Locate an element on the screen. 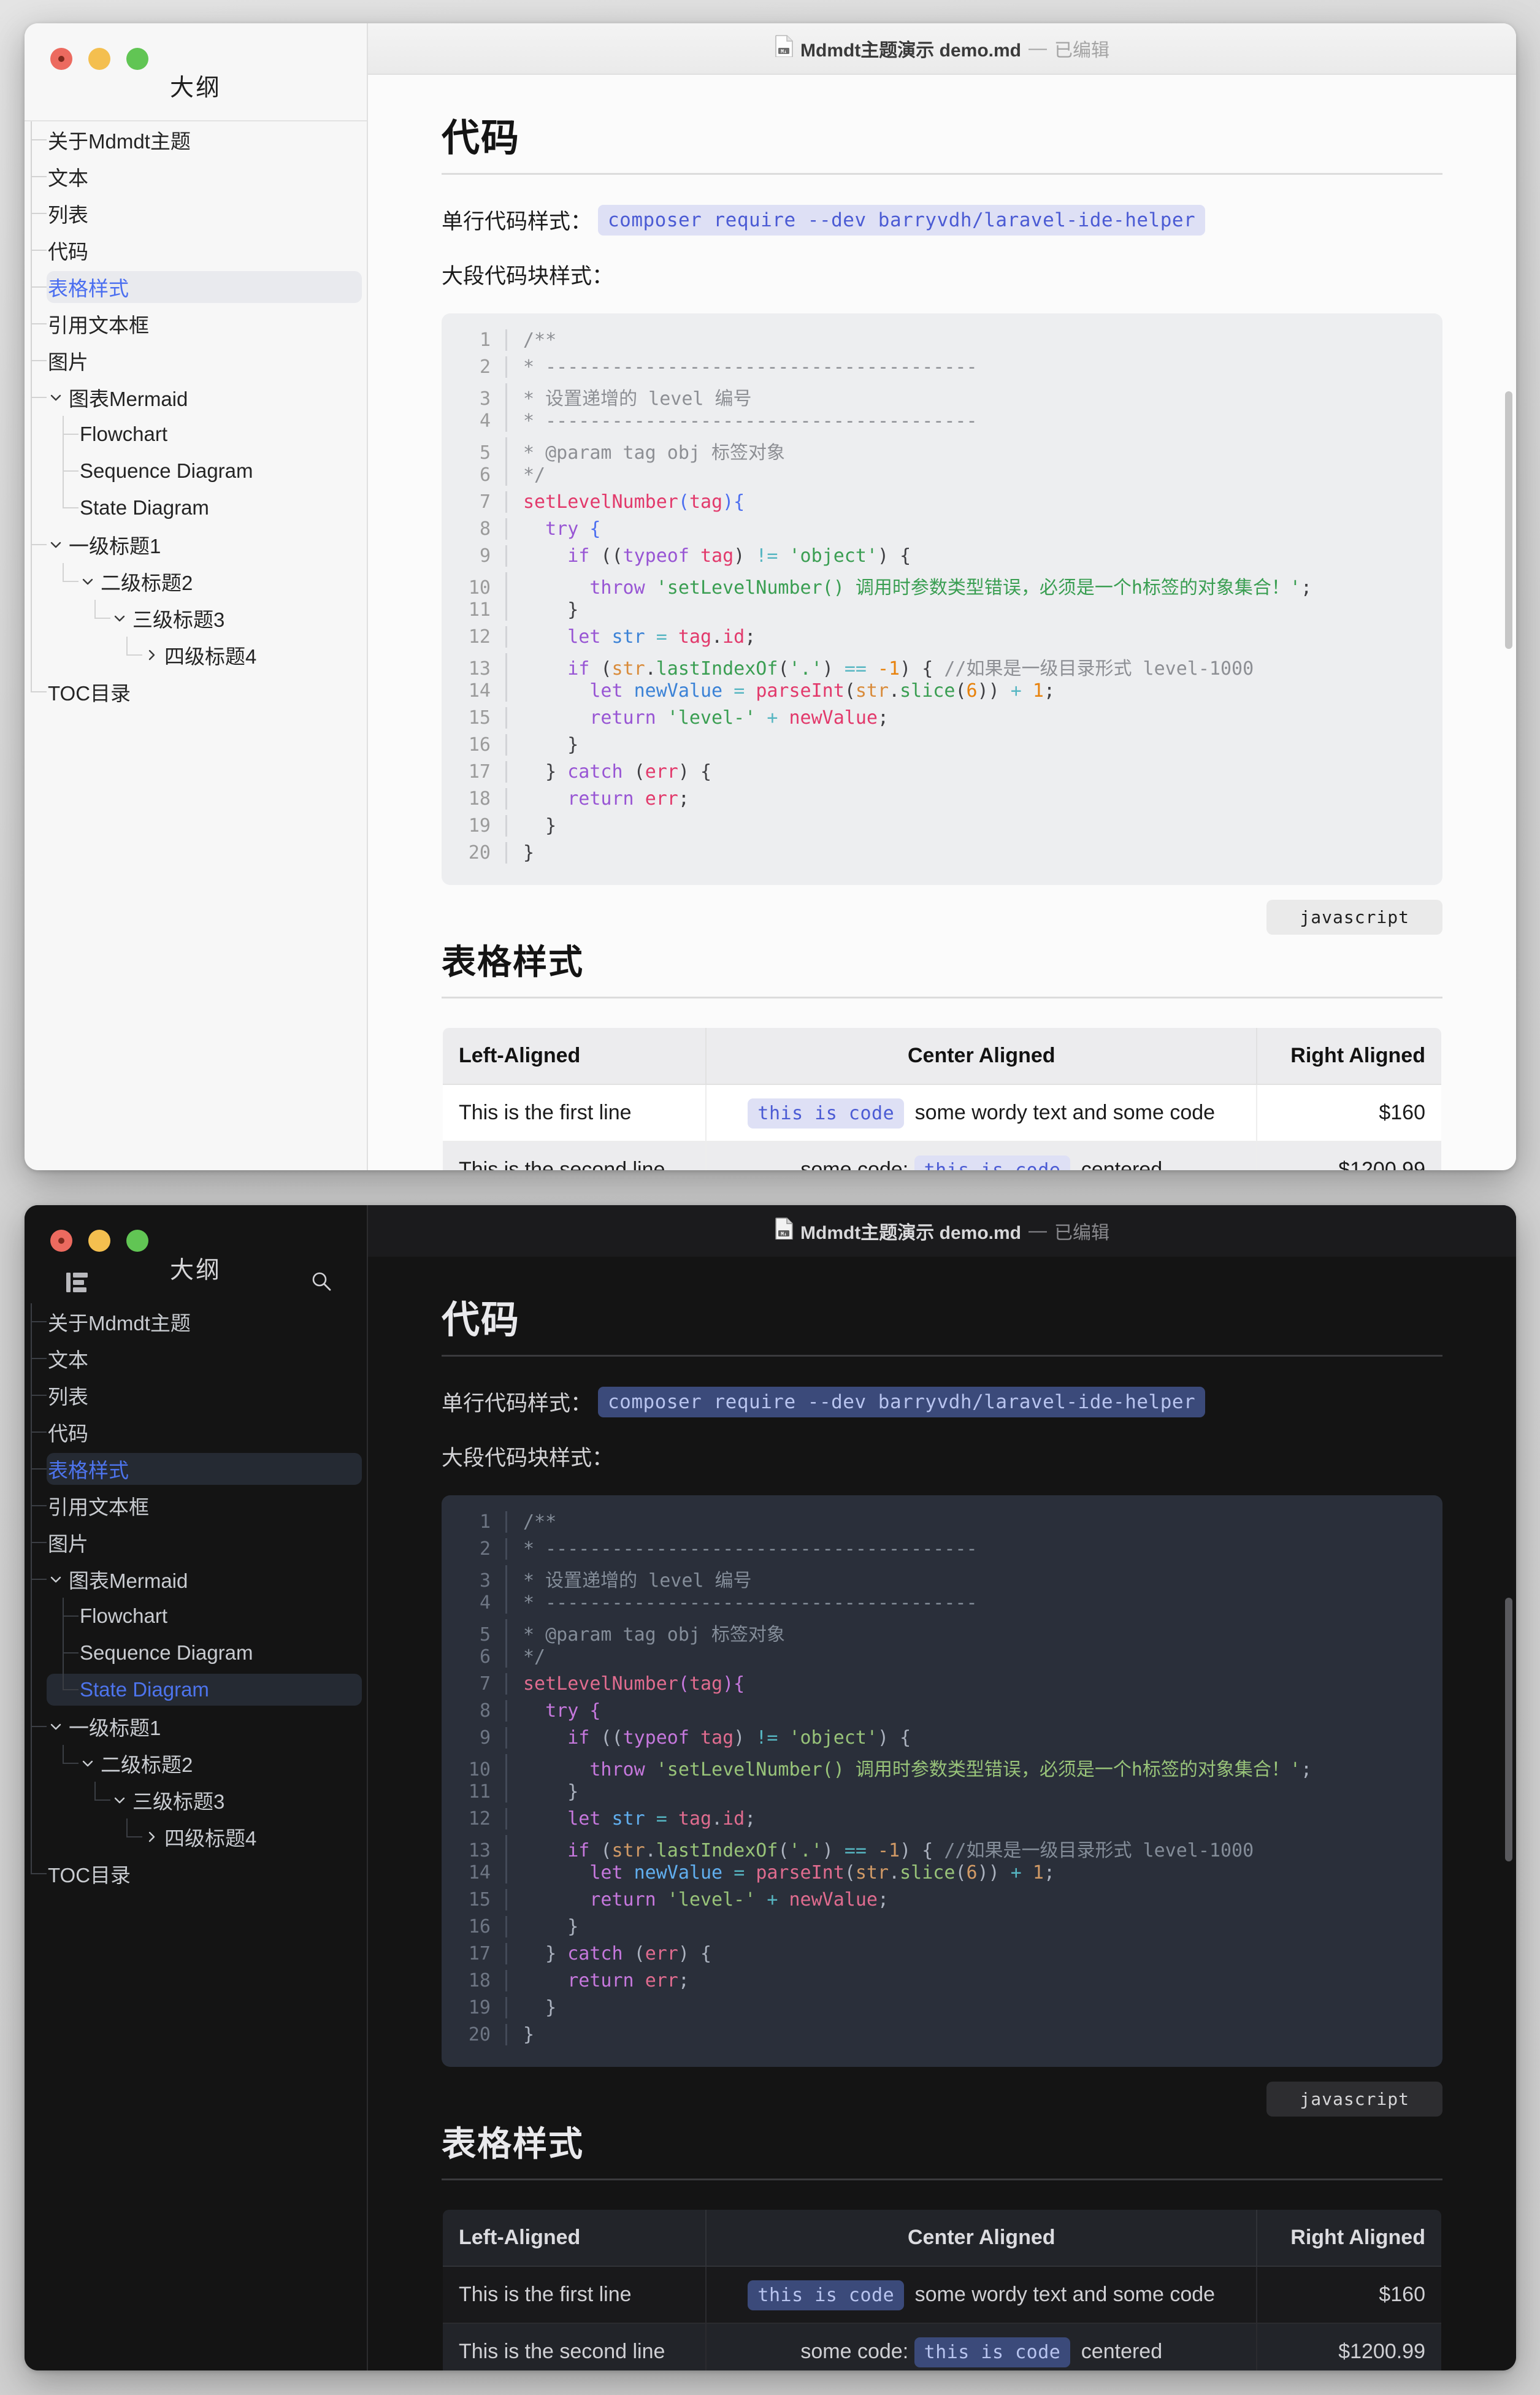 Image resolution: width=1540 pixels, height=2395 pixels. code-token: ) { is located at coordinates (894, 1738).